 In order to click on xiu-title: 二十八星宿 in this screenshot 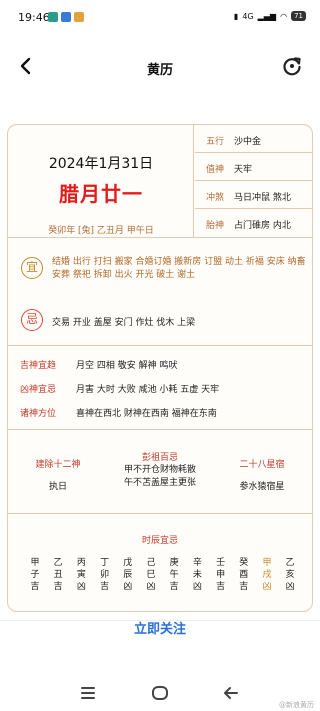, I will do `click(262, 465)`.